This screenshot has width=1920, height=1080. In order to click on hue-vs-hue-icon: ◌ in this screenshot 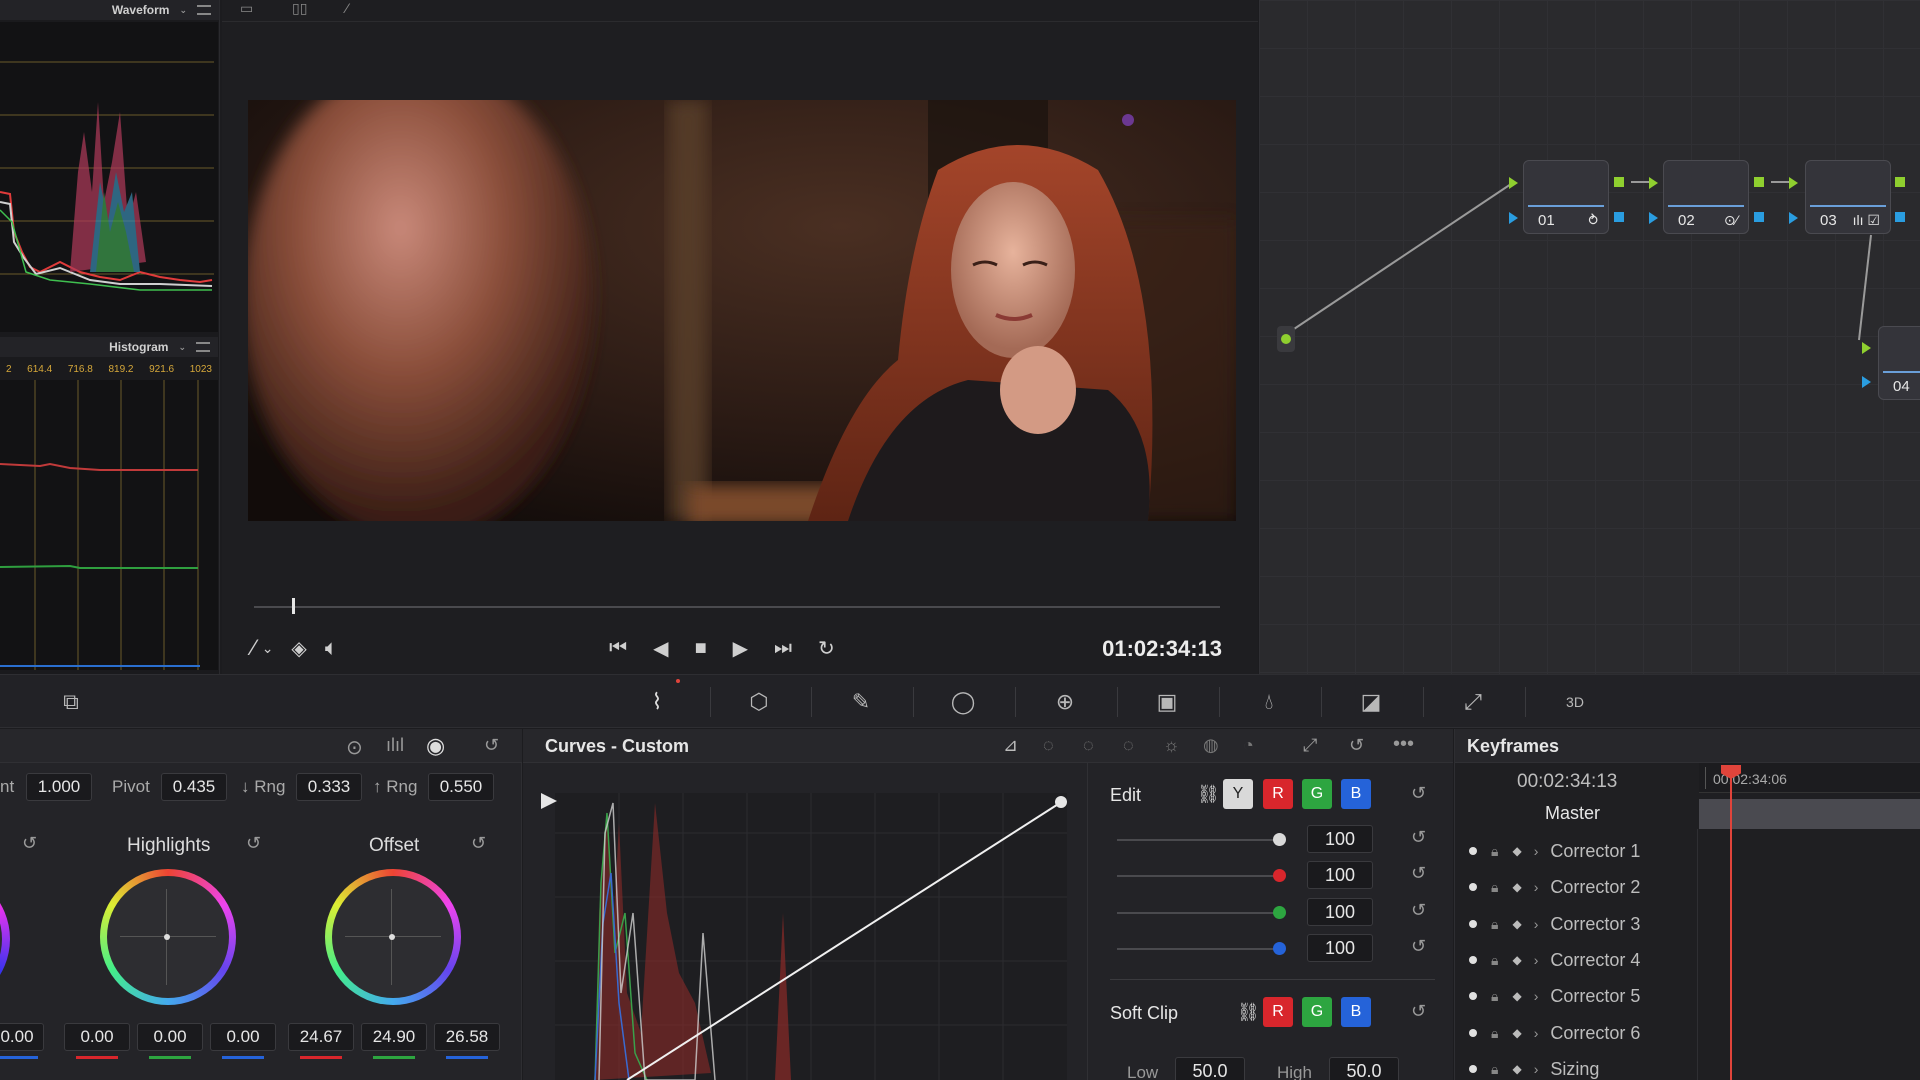, I will do `click(1048, 745)`.